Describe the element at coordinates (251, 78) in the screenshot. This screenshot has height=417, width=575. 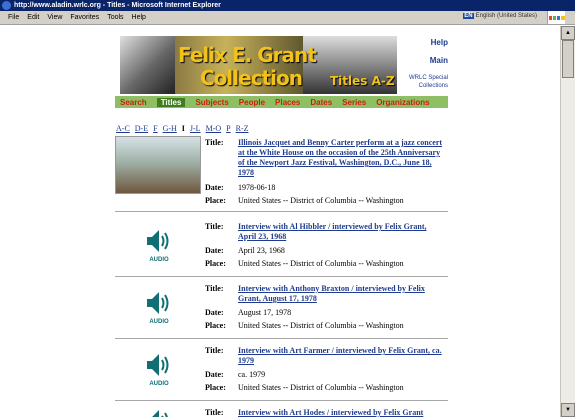
I see `banner-title-line2: Collection` at that location.